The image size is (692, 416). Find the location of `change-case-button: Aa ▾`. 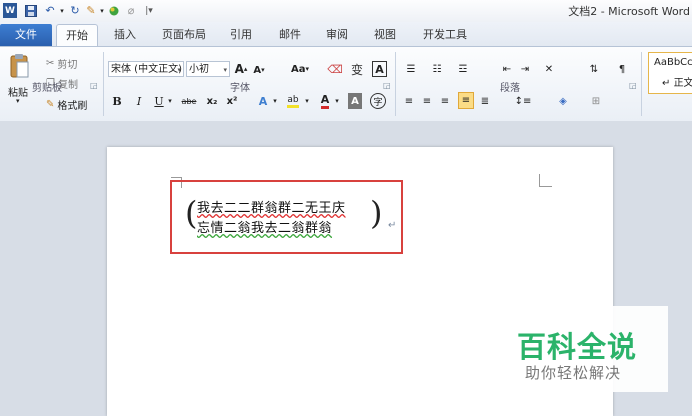

change-case-button: Aa ▾ is located at coordinates (300, 69).